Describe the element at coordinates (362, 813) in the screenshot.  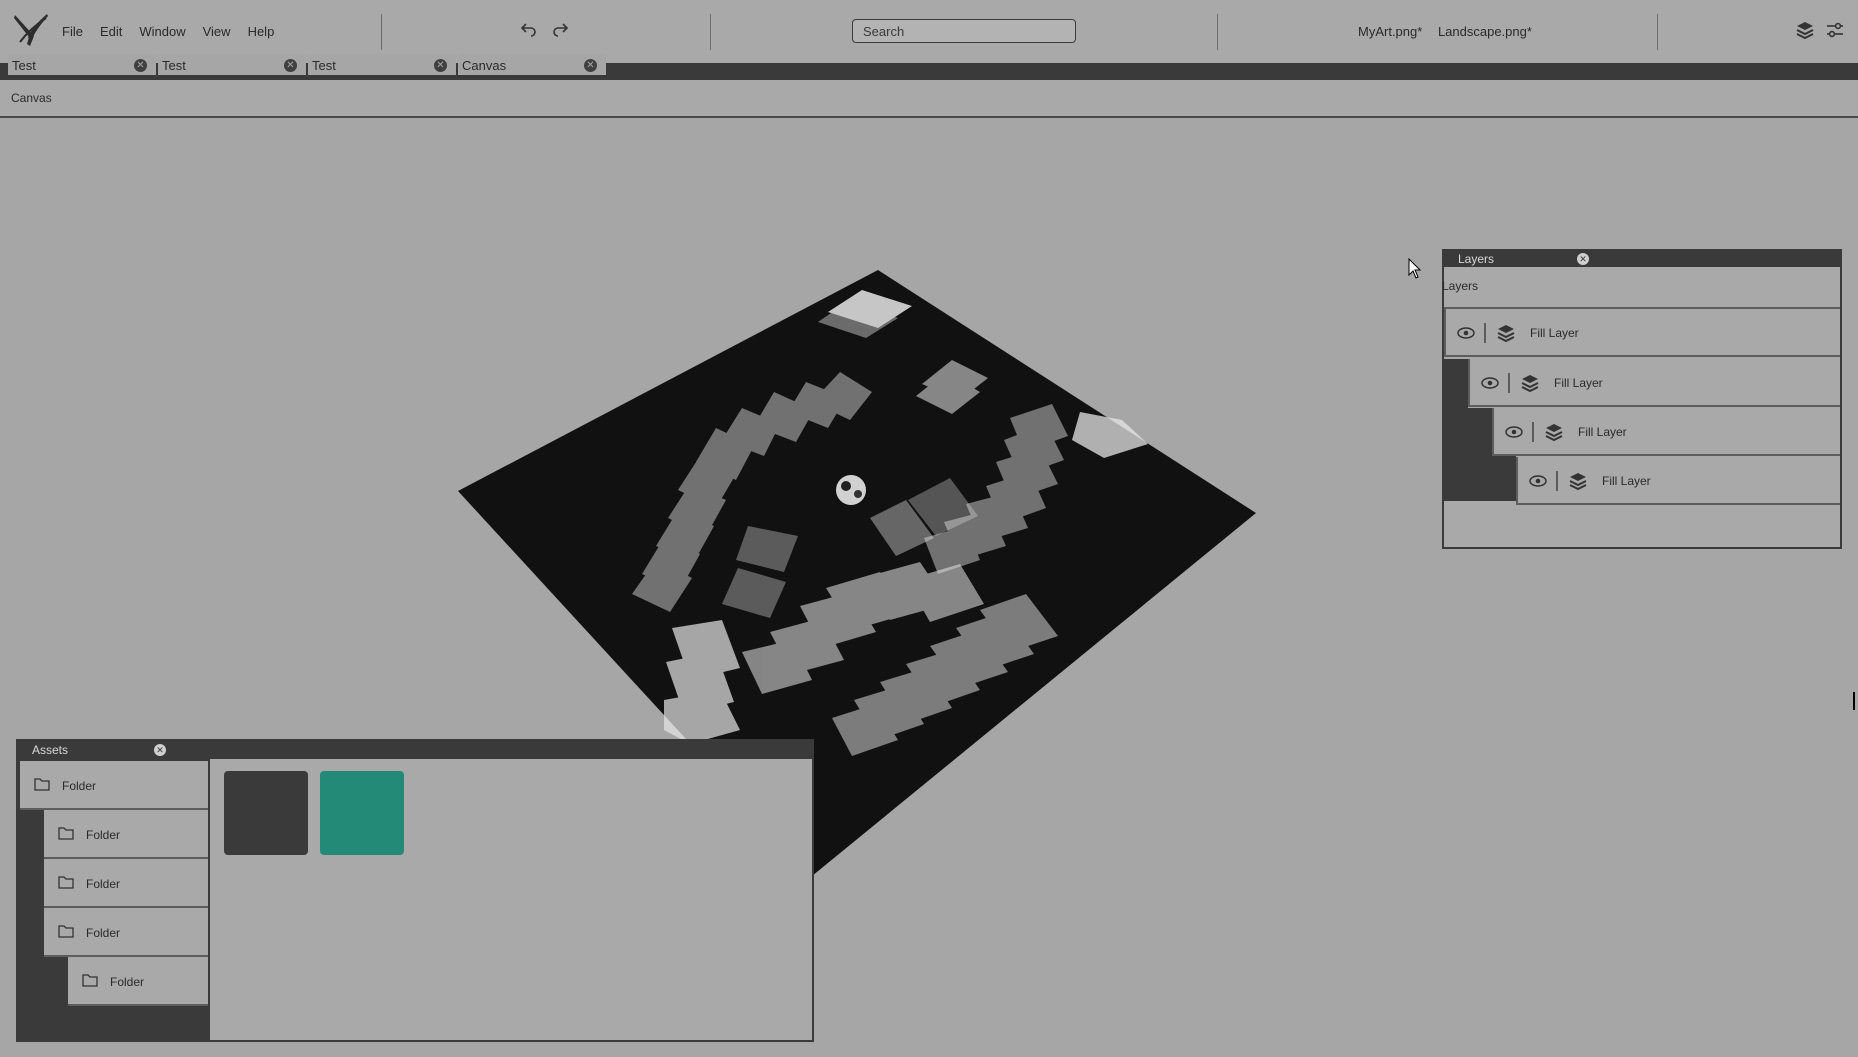
I see `asset-swatch-teal` at that location.